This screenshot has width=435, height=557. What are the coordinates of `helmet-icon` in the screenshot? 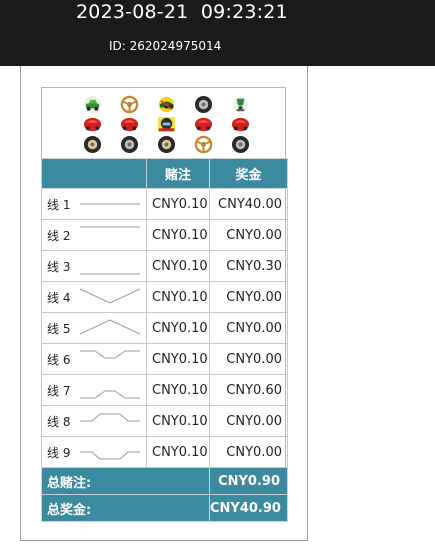 It's located at (166, 104).